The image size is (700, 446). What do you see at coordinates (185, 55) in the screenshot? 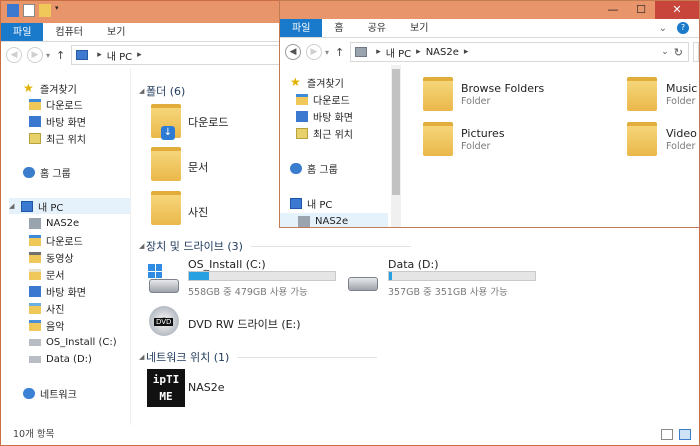
I see `address-bar: ▸ 내 PC ▸` at bounding box center [185, 55].